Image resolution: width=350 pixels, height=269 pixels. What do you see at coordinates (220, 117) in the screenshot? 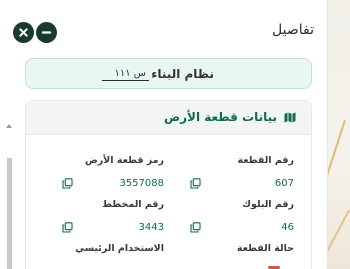
I see `land-data-title: بيانات قطعة الأرض` at bounding box center [220, 117].